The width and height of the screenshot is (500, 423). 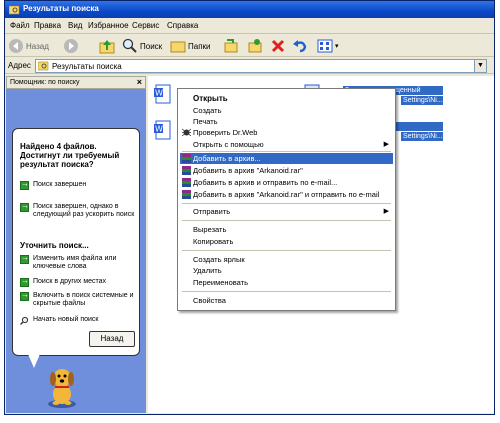 I want to click on menu-file: Файл, so click(x=20, y=25).